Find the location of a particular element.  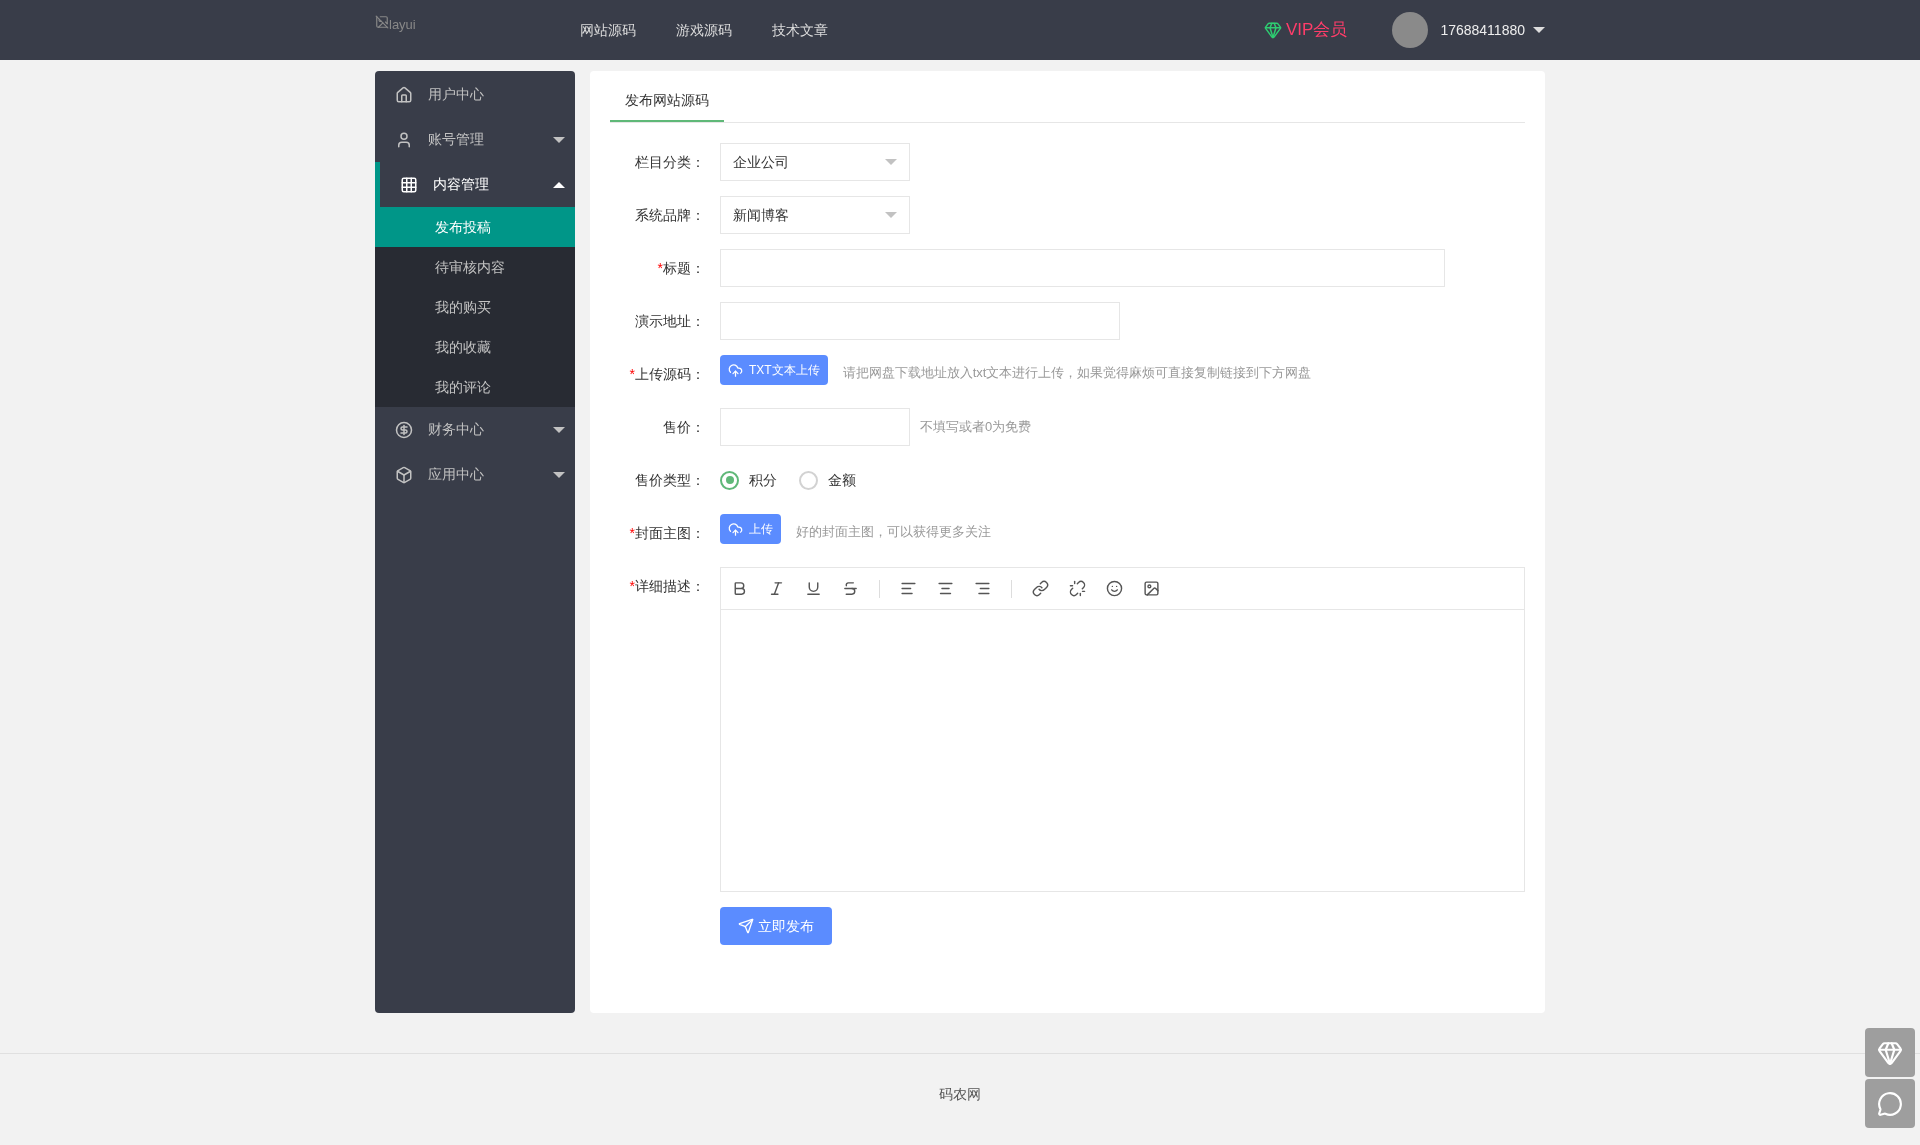

vip-float-button is located at coordinates (1890, 1052).